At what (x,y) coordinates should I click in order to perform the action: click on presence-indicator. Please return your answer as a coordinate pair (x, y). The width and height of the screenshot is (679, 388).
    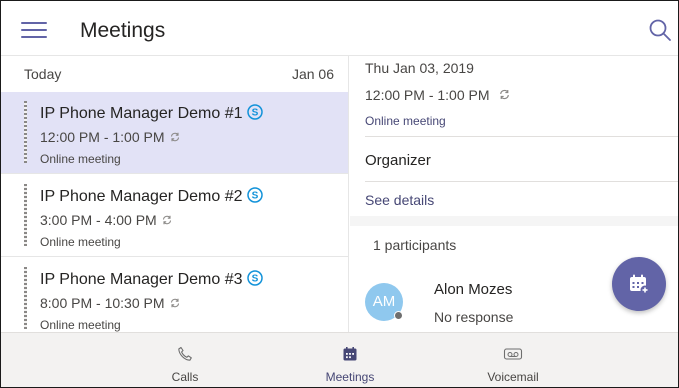
    Looking at the image, I should click on (398, 315).